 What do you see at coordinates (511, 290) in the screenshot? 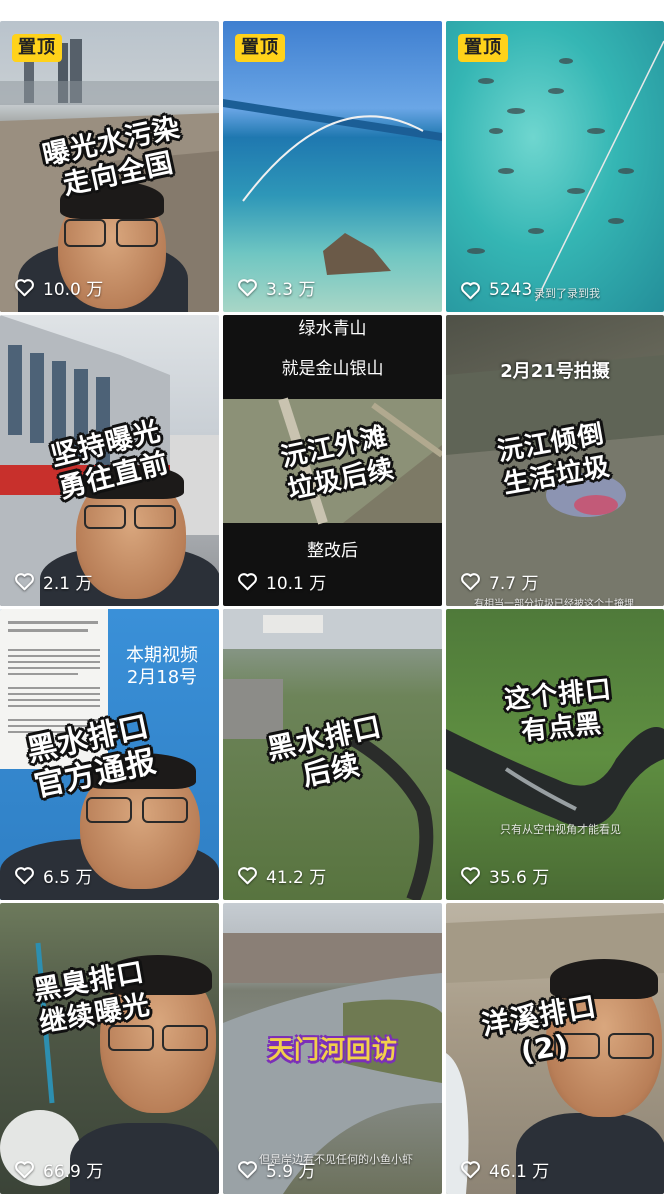
I see `like-count-text: 5243` at bounding box center [511, 290].